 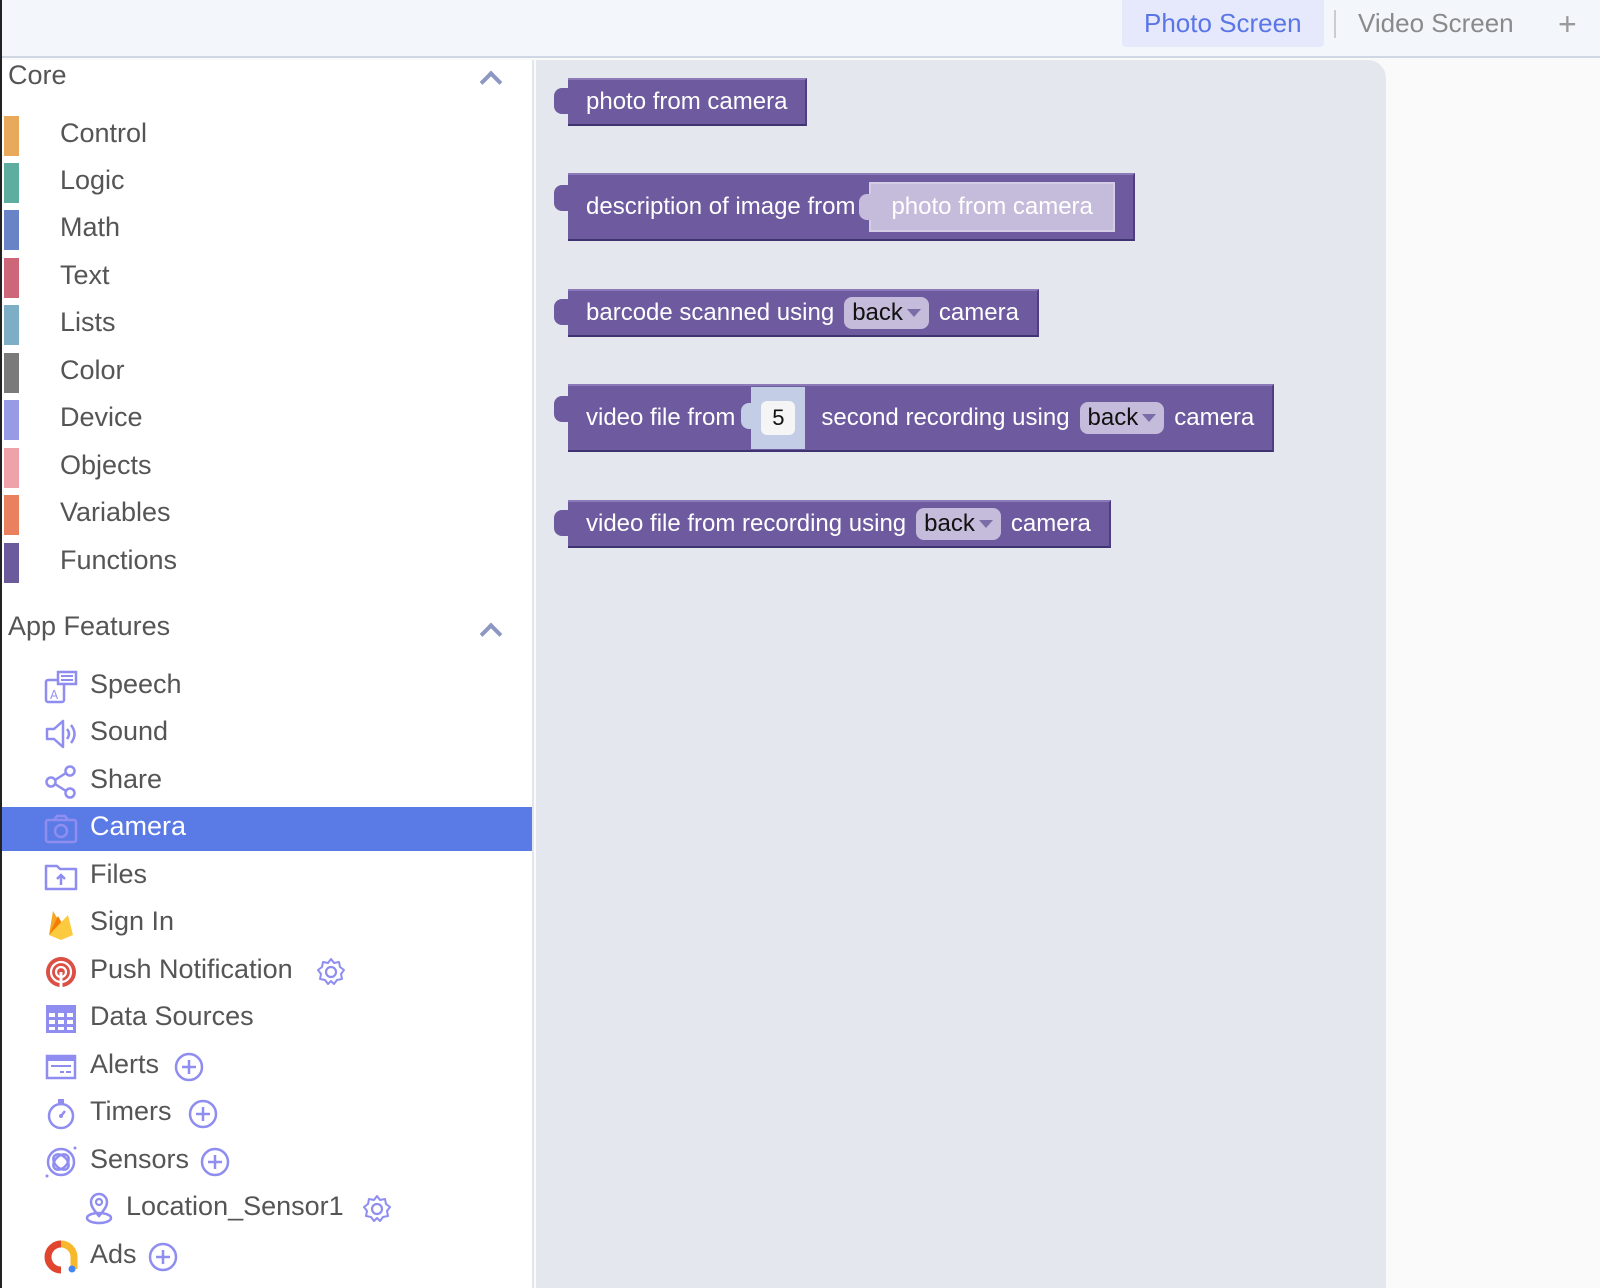 What do you see at coordinates (1493, 674) in the screenshot?
I see `canvas-area` at bounding box center [1493, 674].